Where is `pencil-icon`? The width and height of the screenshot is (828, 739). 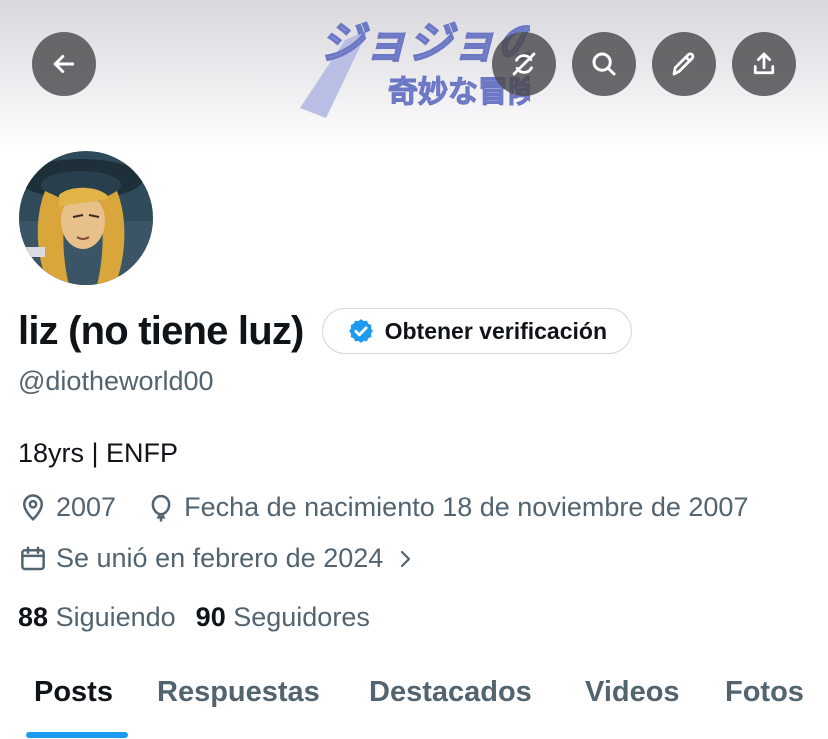
pencil-icon is located at coordinates (683, 64).